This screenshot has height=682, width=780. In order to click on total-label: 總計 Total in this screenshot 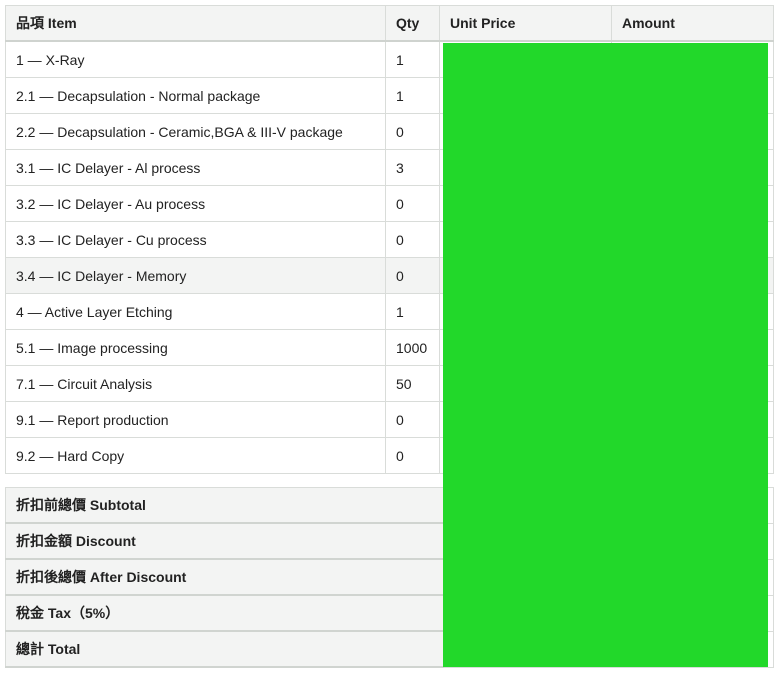, I will do `click(224, 649)`.